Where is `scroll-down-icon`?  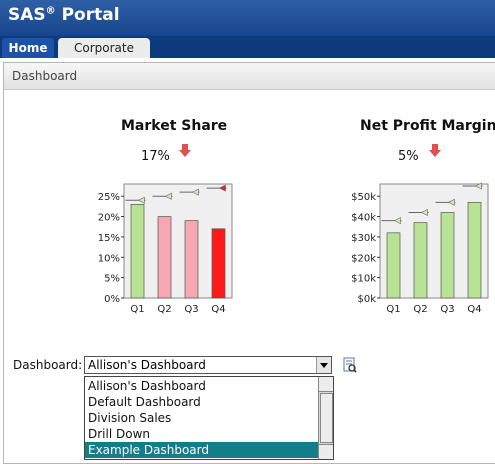 scroll-down-icon is located at coordinates (326, 451).